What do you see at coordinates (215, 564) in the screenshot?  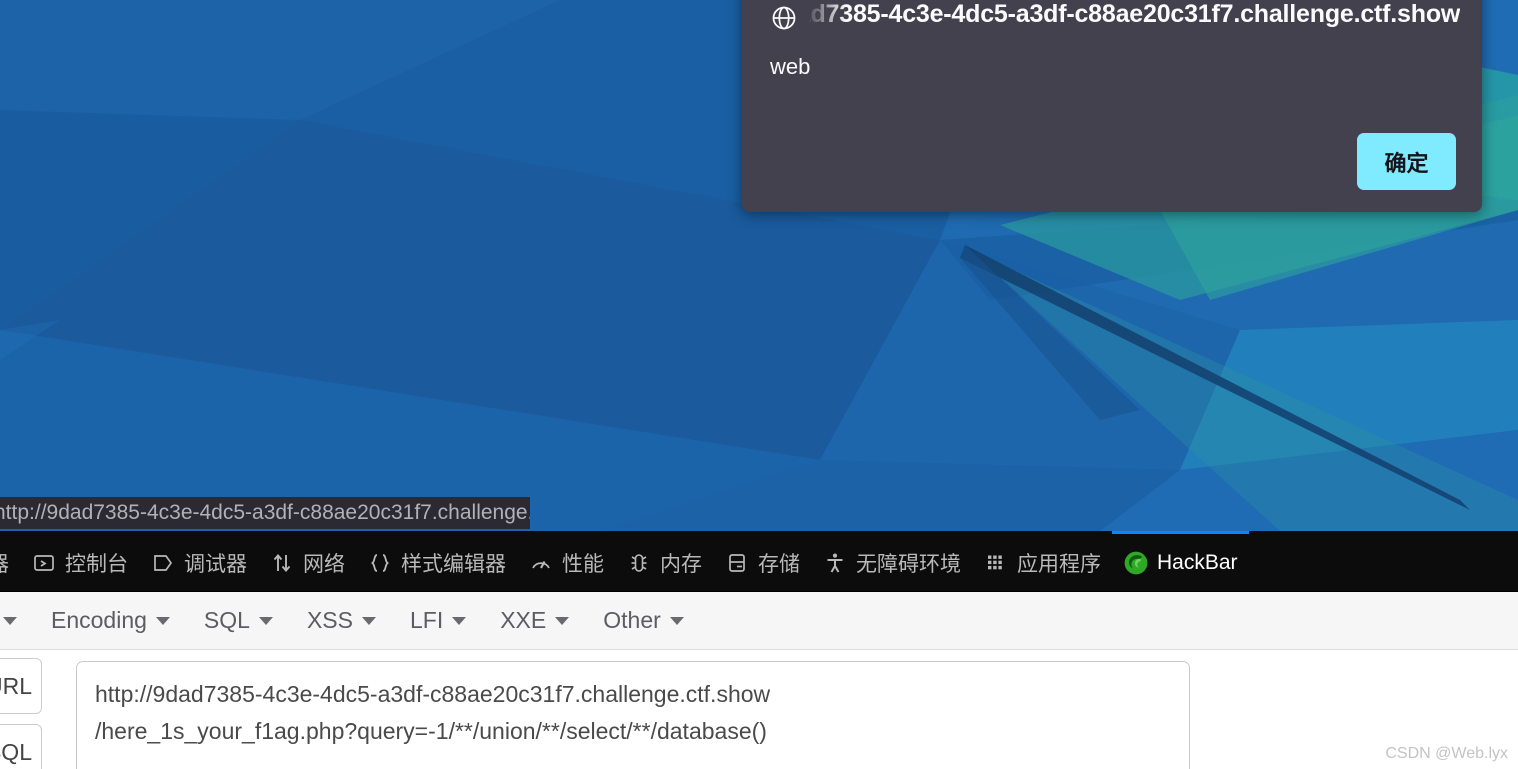 I see `devtools-tab-label: 调试器` at bounding box center [215, 564].